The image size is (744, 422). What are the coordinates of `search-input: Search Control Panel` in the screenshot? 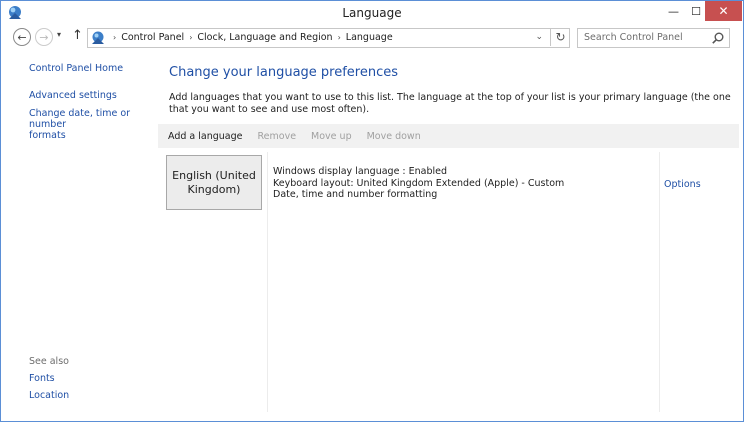 It's located at (653, 38).